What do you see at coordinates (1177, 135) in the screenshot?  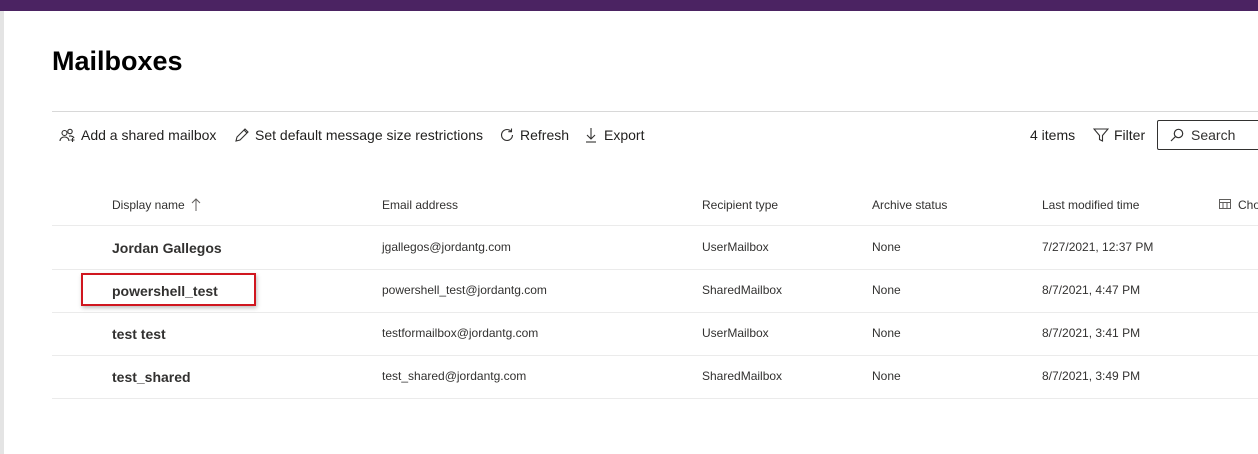 I see `search-icon` at bounding box center [1177, 135].